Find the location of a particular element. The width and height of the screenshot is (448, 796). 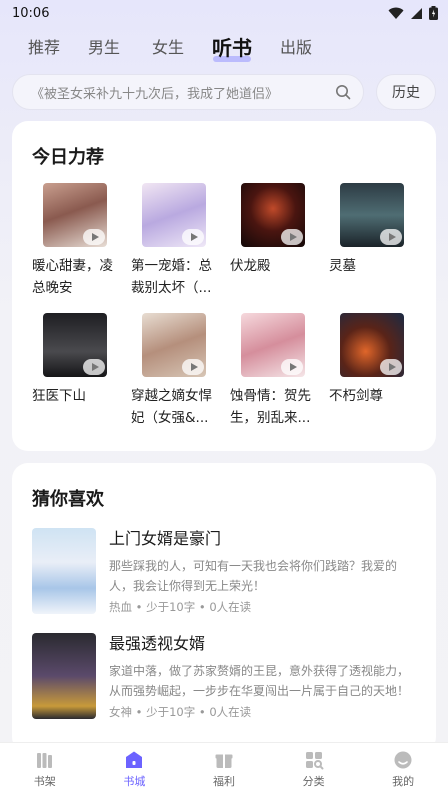

nav-profile: 我的 is located at coordinates (403, 769).